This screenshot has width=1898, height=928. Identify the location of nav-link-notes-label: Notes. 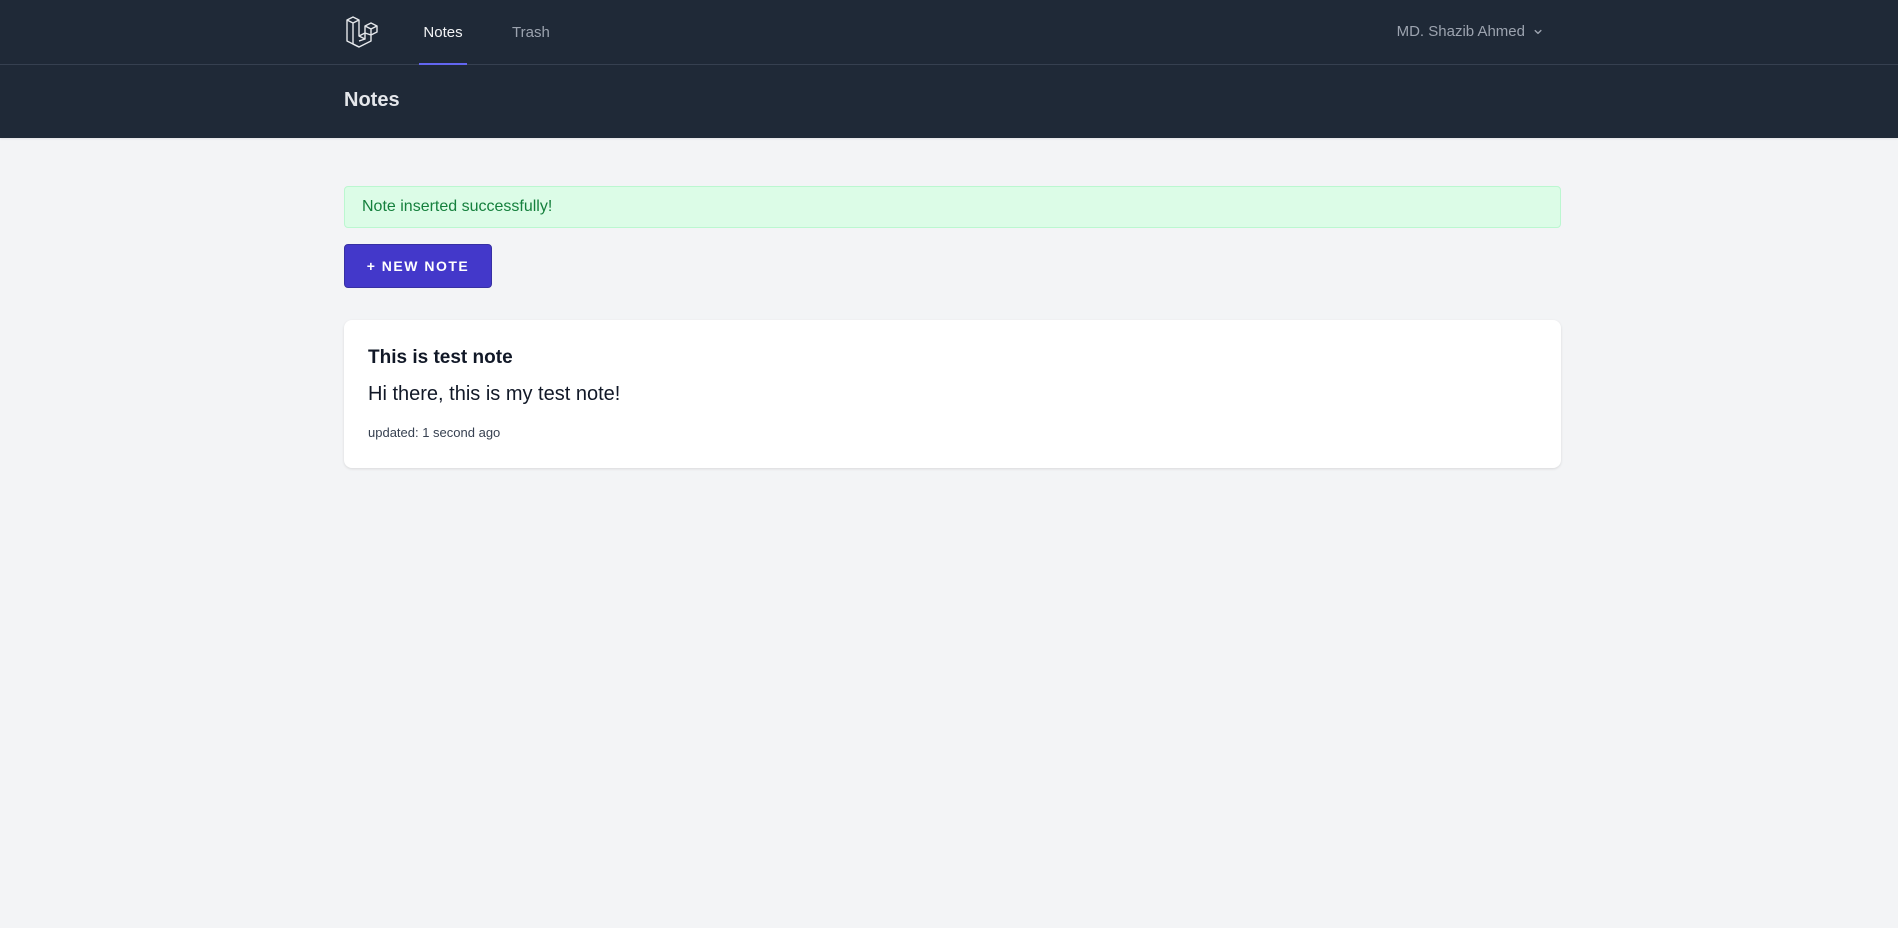
(443, 32).